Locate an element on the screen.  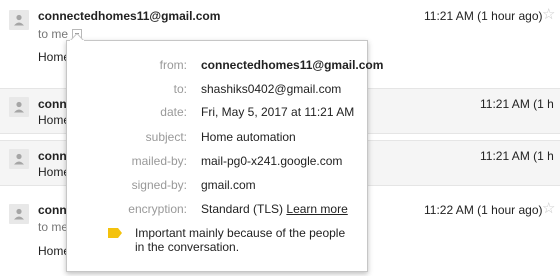
from-label: from: is located at coordinates (173, 65).